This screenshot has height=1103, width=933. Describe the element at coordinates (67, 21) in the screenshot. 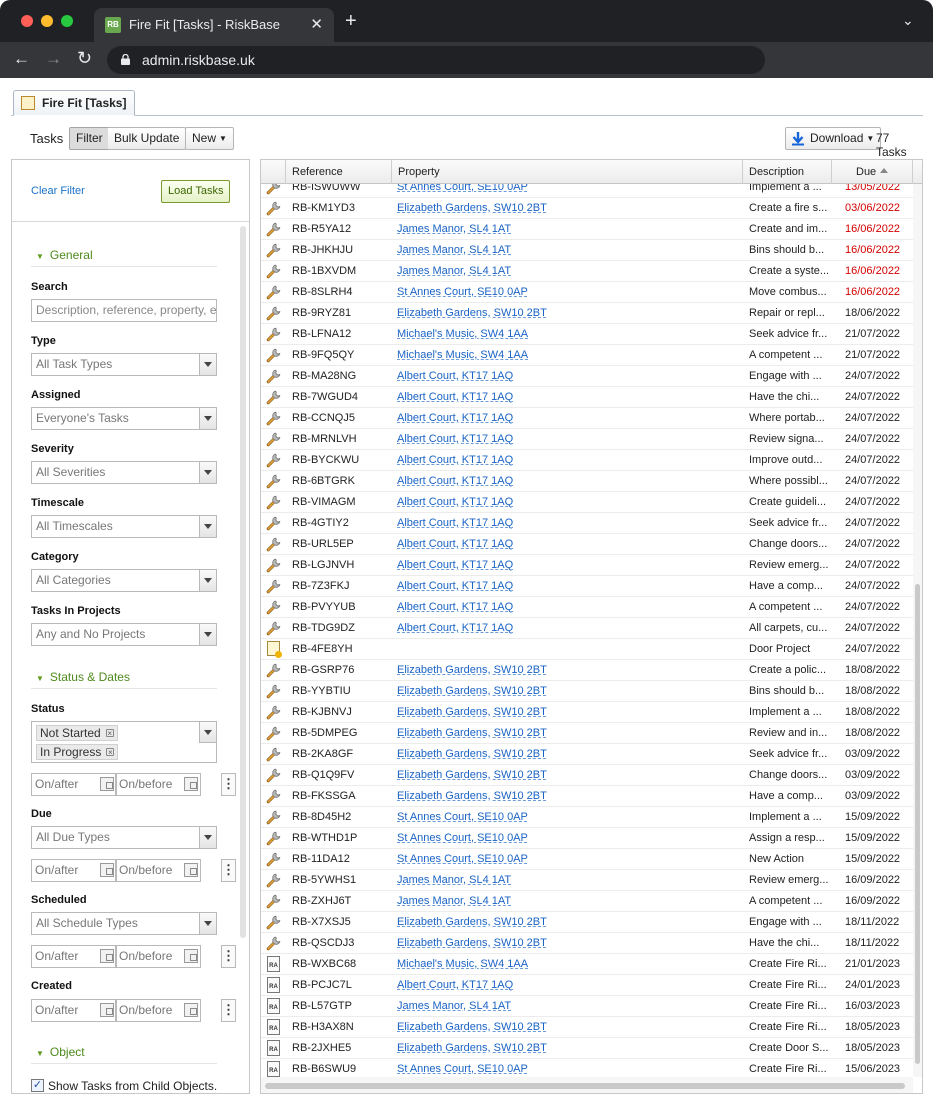

I see `window-maximize-button` at that location.